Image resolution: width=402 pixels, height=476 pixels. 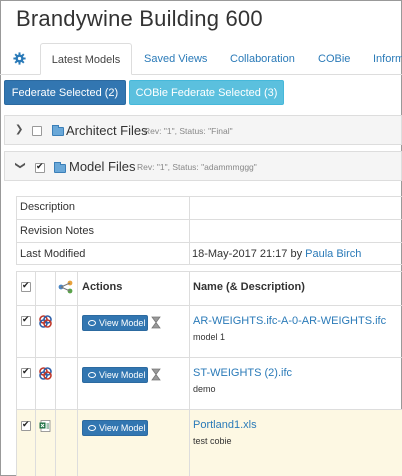 What do you see at coordinates (262, 59) in the screenshot?
I see `tab-collaboration: Collaboration` at bounding box center [262, 59].